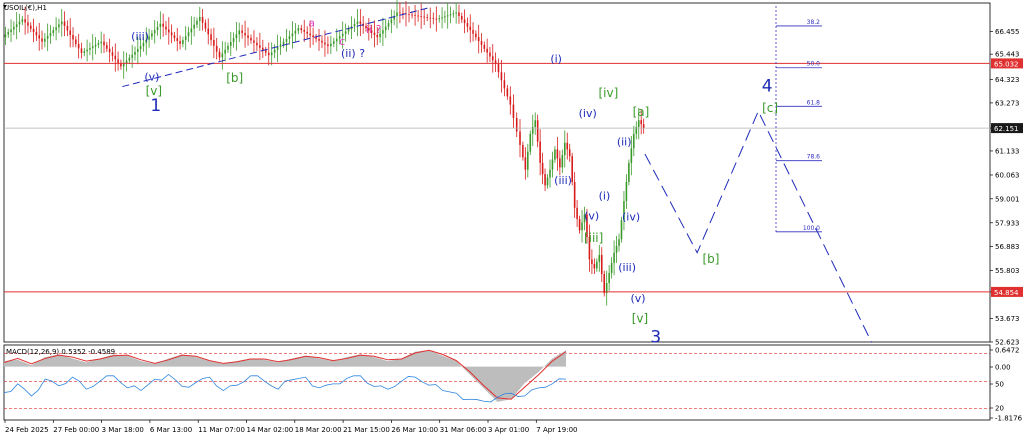 This screenshot has height=445, width=1024. I want to click on wave-label: [v], so click(640, 318).